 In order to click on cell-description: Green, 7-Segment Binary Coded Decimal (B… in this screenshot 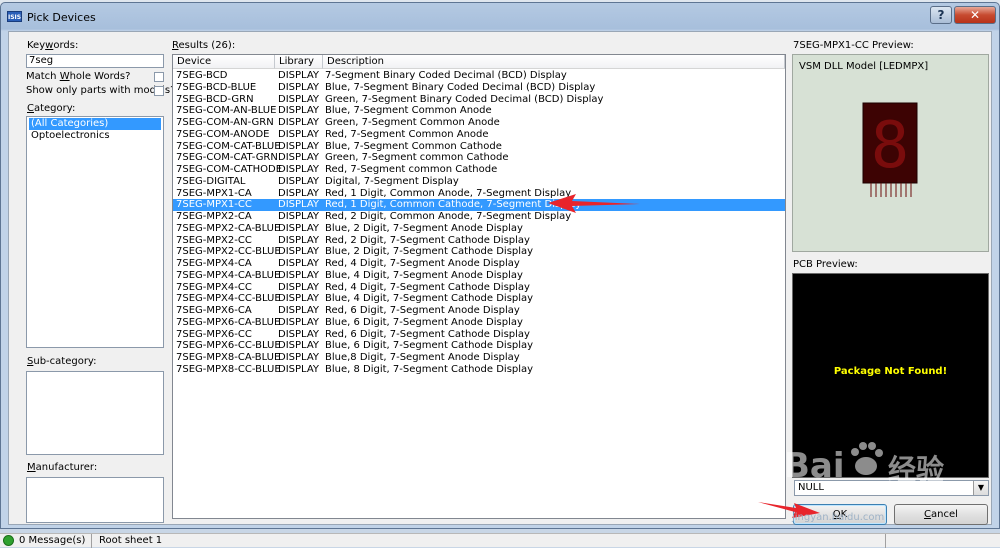, I will do `click(464, 99)`.